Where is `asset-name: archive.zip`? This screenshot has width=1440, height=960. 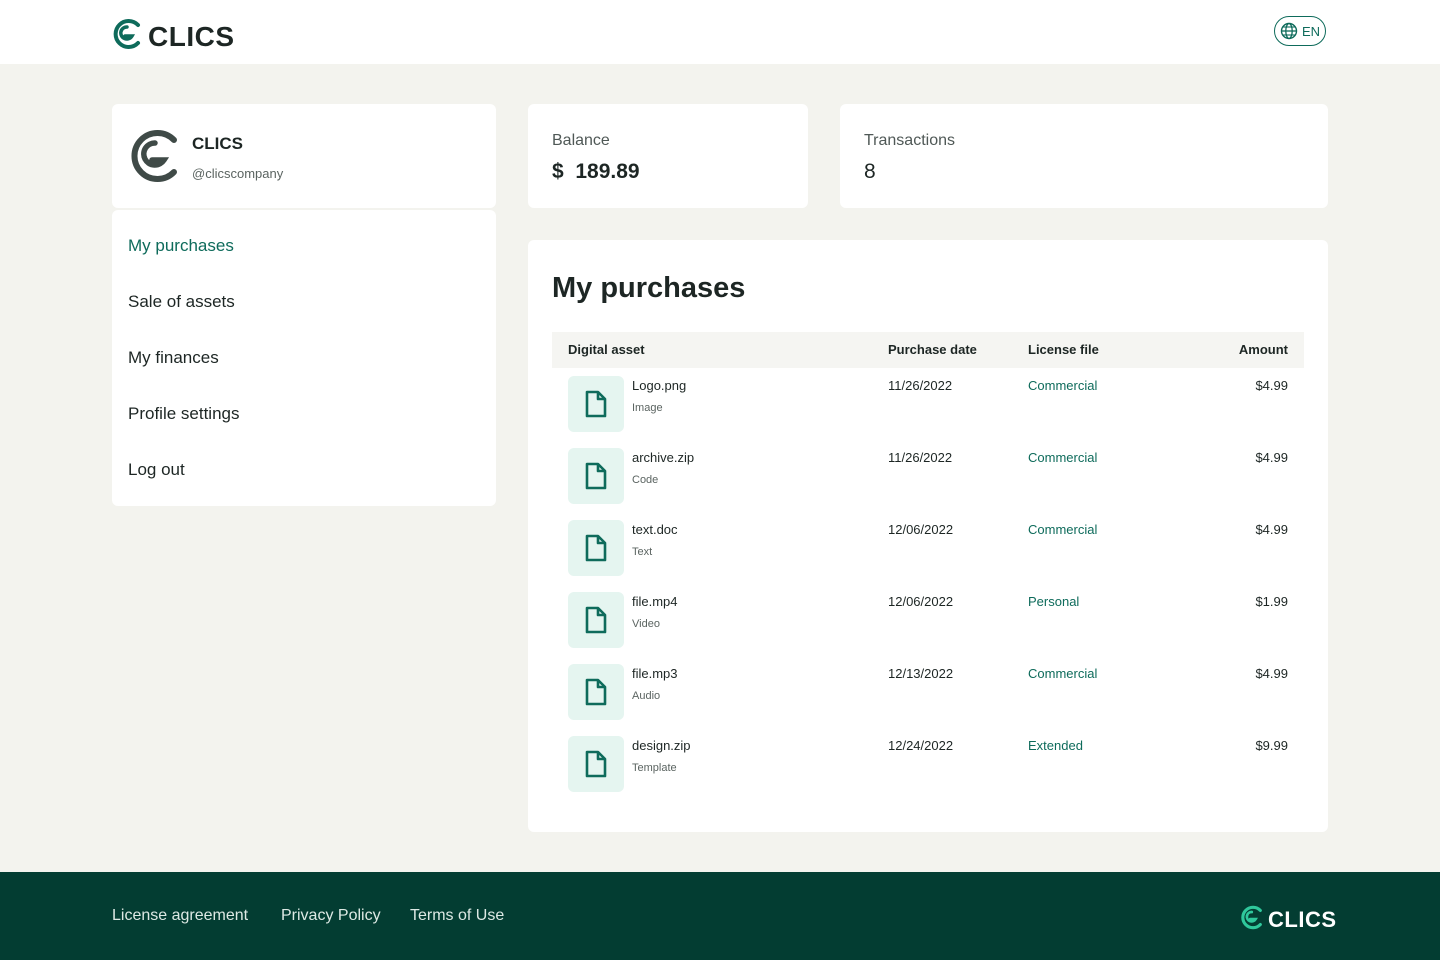
asset-name: archive.zip is located at coordinates (663, 457).